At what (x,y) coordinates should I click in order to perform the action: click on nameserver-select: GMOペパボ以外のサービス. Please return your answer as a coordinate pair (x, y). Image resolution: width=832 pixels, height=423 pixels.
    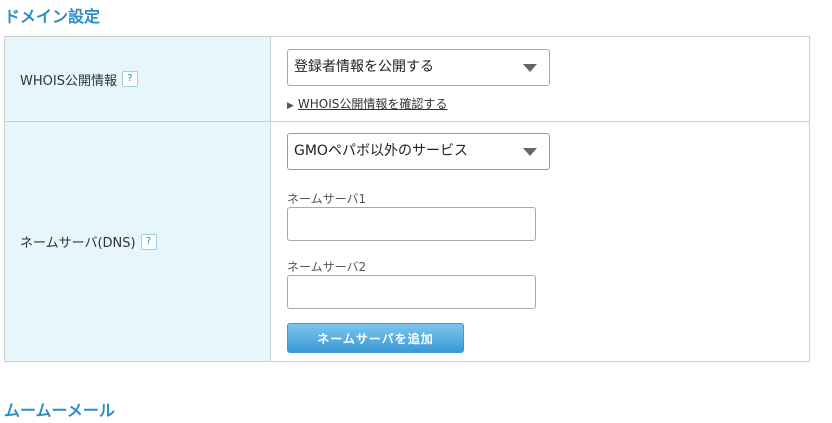
    Looking at the image, I should click on (418, 151).